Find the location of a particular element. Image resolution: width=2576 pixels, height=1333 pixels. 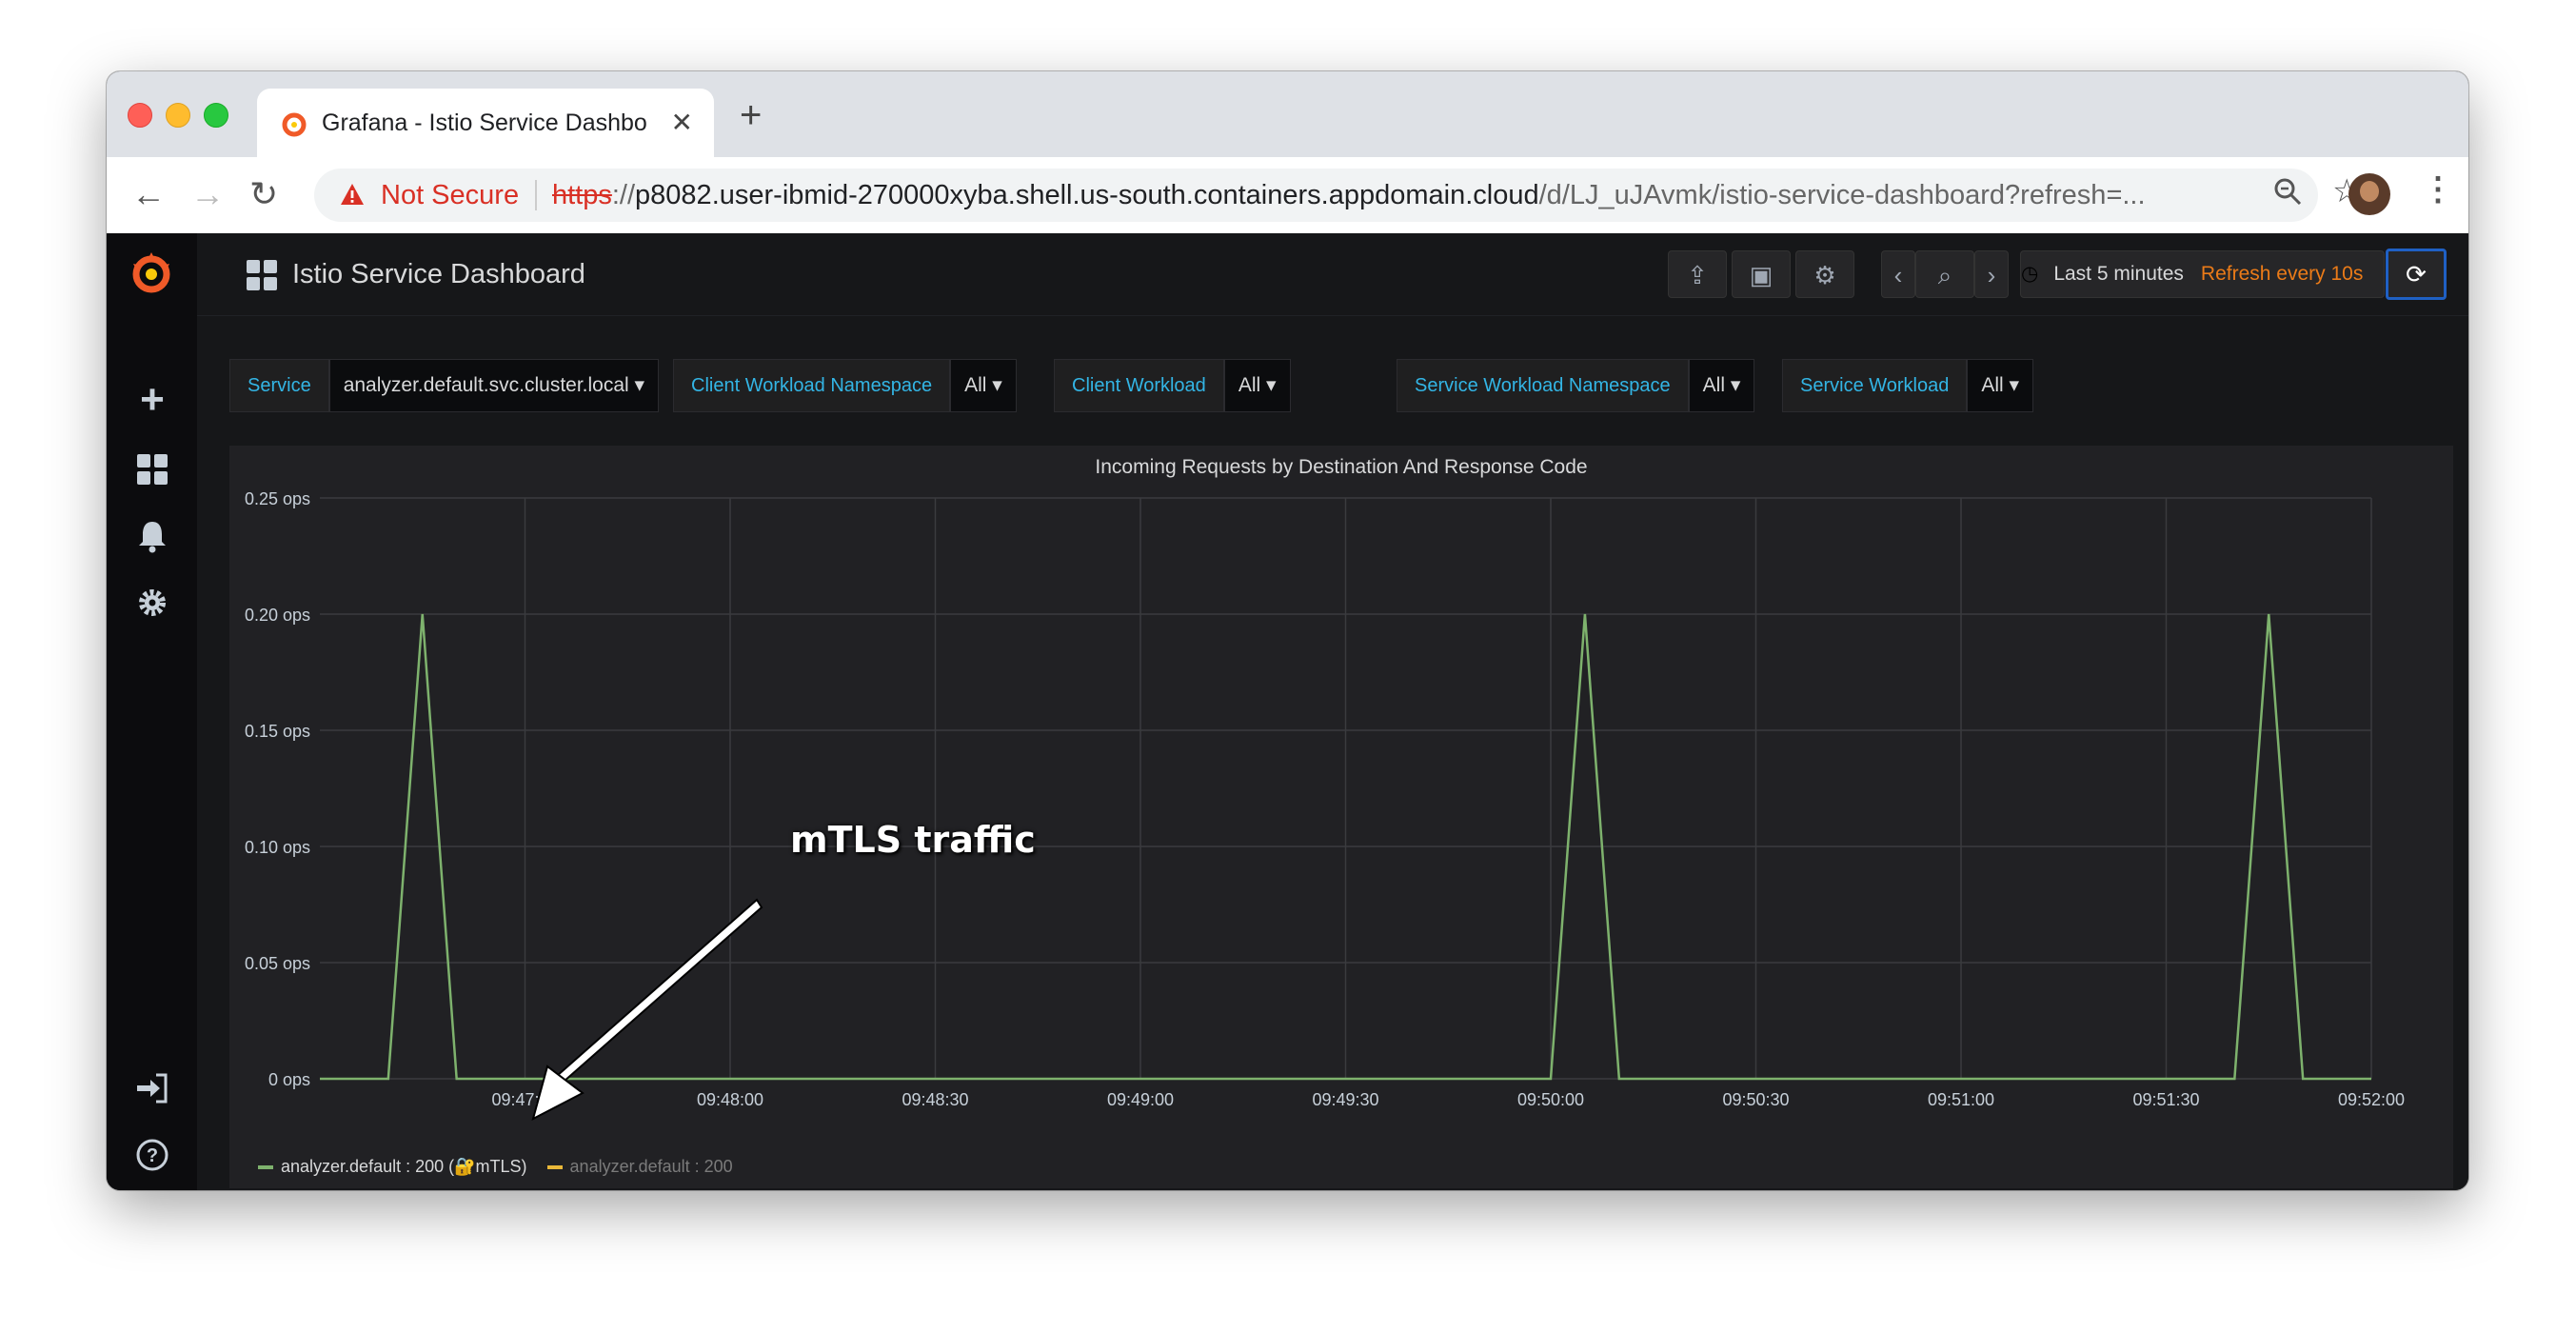

annotation-arrow is located at coordinates (647, 1010).